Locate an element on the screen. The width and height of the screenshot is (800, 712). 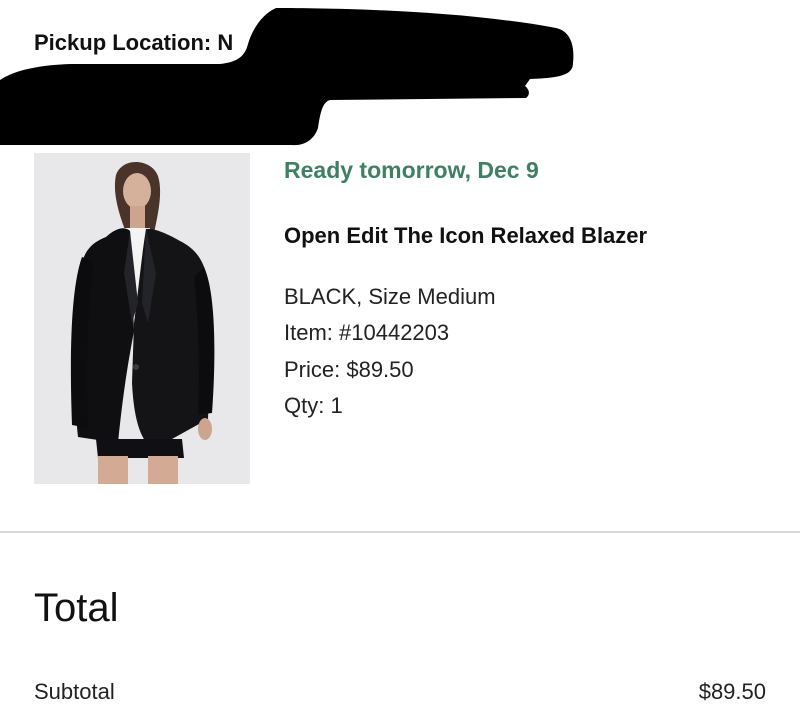
product-name: Open Edit The Icon Relaxed Blazer is located at coordinates (465, 236).